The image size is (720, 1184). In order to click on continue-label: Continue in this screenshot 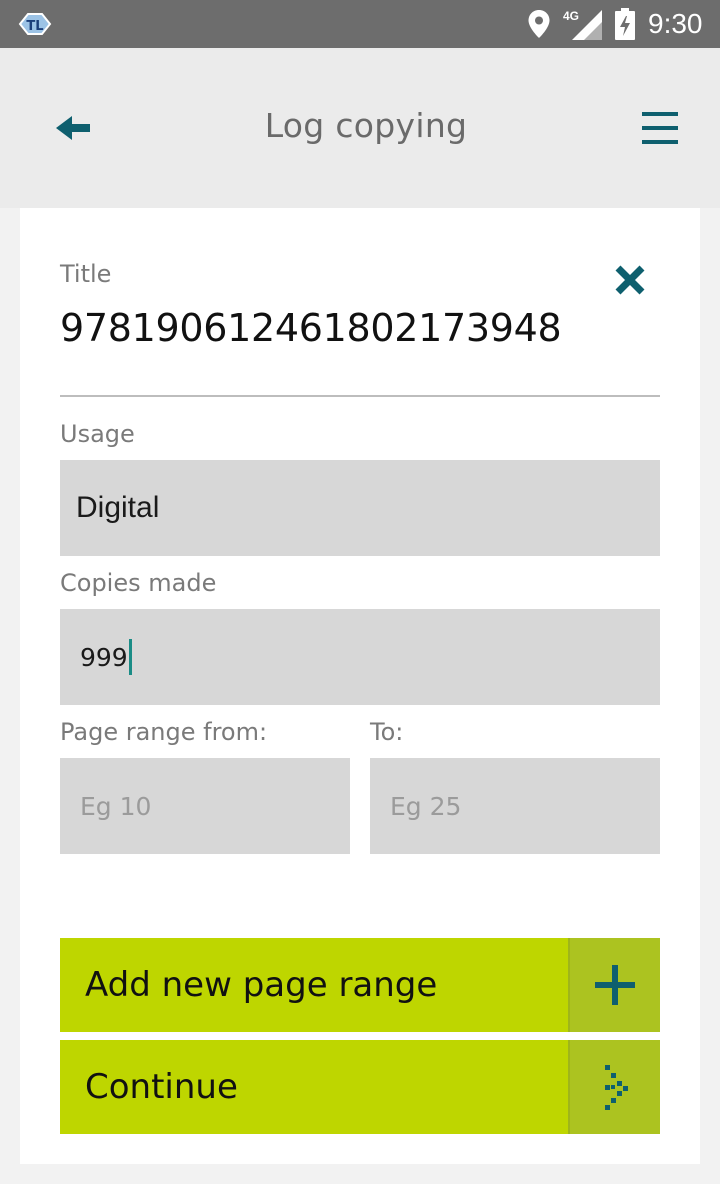, I will do `click(161, 1087)`.